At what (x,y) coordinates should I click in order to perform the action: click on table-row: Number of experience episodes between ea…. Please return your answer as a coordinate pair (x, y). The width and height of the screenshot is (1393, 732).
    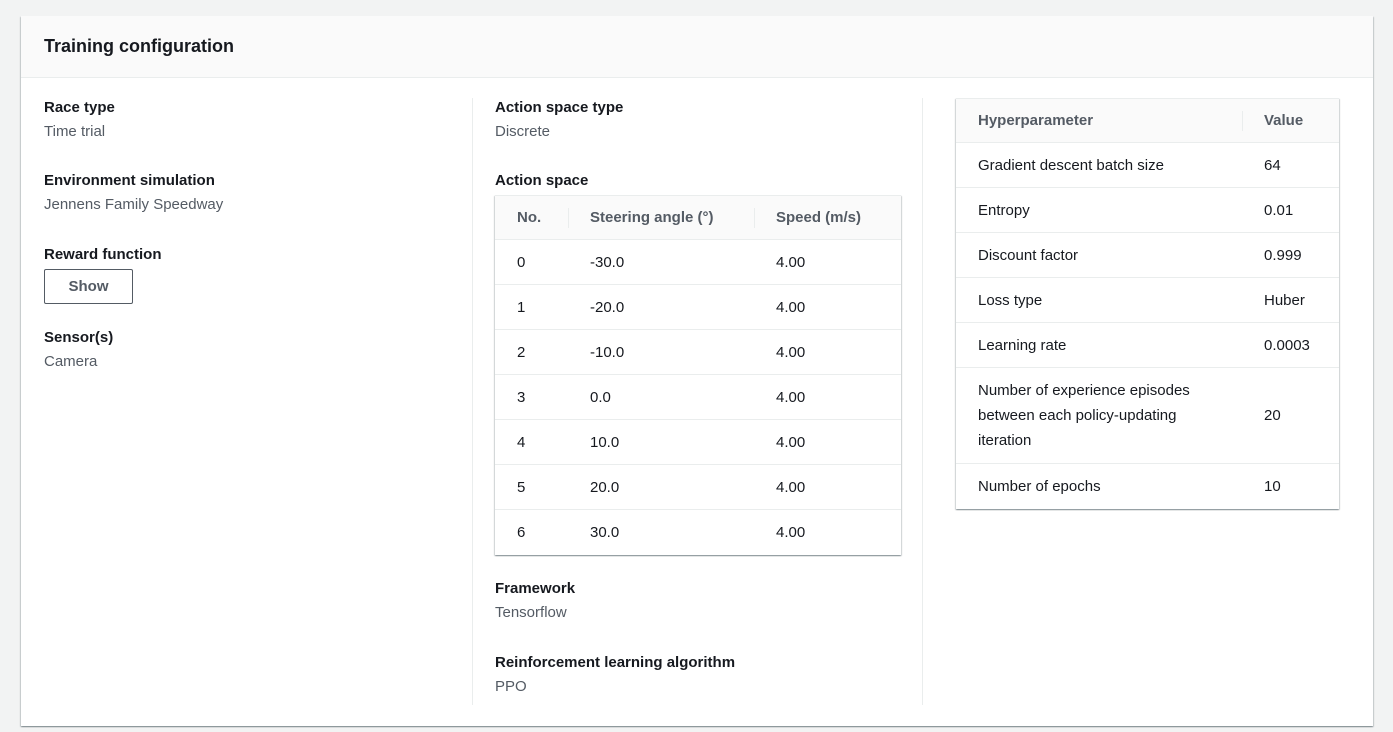
    Looking at the image, I should click on (1147, 415).